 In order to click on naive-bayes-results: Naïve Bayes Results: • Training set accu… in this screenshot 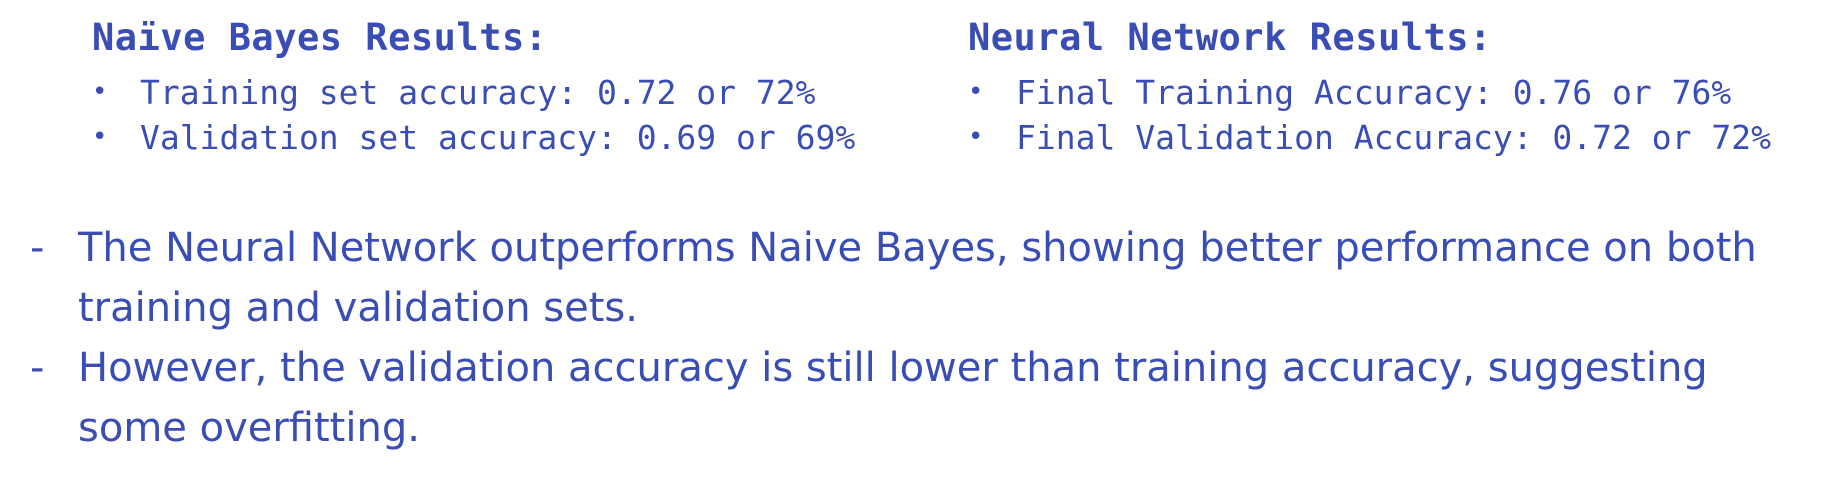, I will do `click(473, 87)`.